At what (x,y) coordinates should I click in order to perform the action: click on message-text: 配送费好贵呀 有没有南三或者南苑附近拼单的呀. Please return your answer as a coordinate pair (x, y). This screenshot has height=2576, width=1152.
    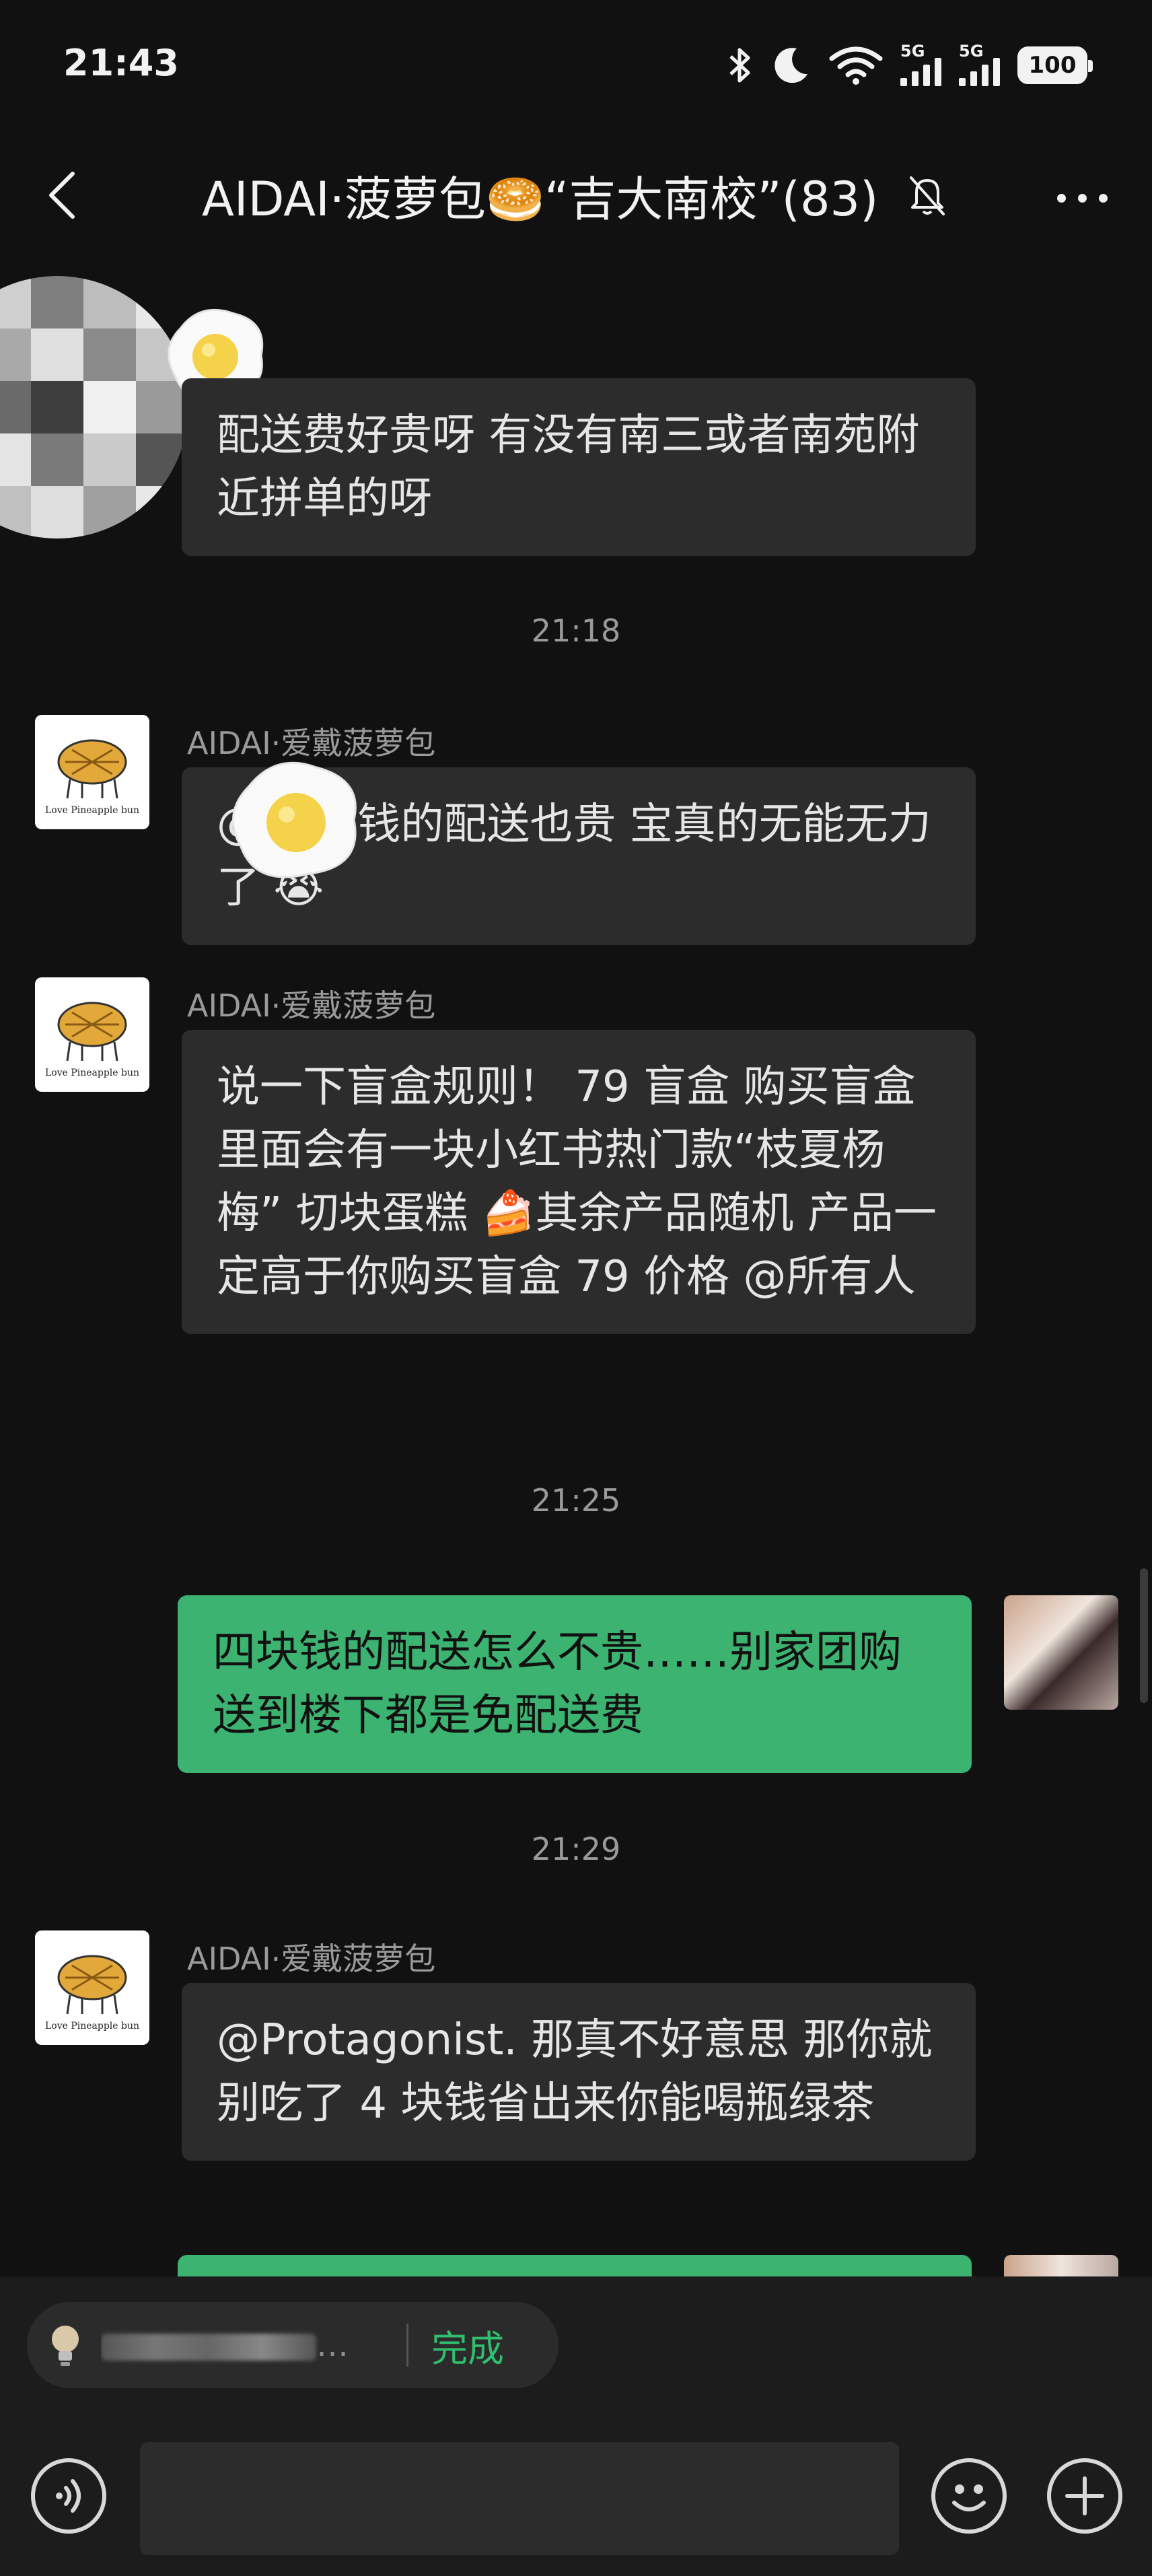
    Looking at the image, I should click on (568, 467).